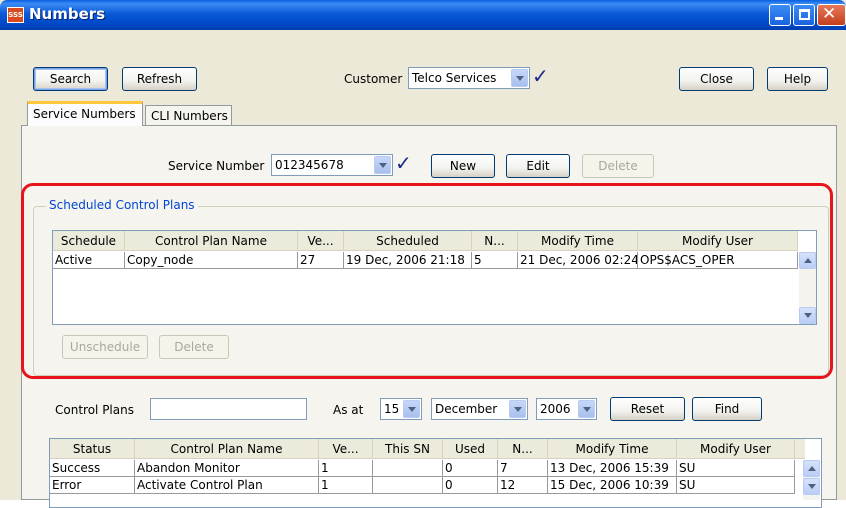 The height and width of the screenshot is (508, 846). What do you see at coordinates (85, 113) in the screenshot?
I see `tab-service-numbers: Service Numbers` at bounding box center [85, 113].